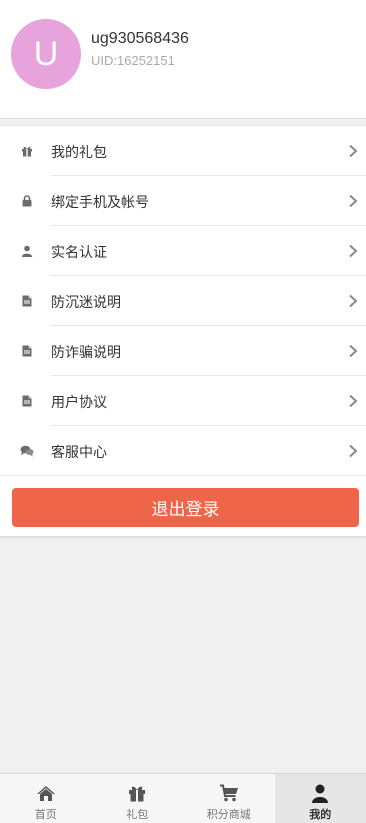 This screenshot has width=366, height=823. I want to click on menu-item-bind-phone: 绑定手机及帐号, so click(183, 201).